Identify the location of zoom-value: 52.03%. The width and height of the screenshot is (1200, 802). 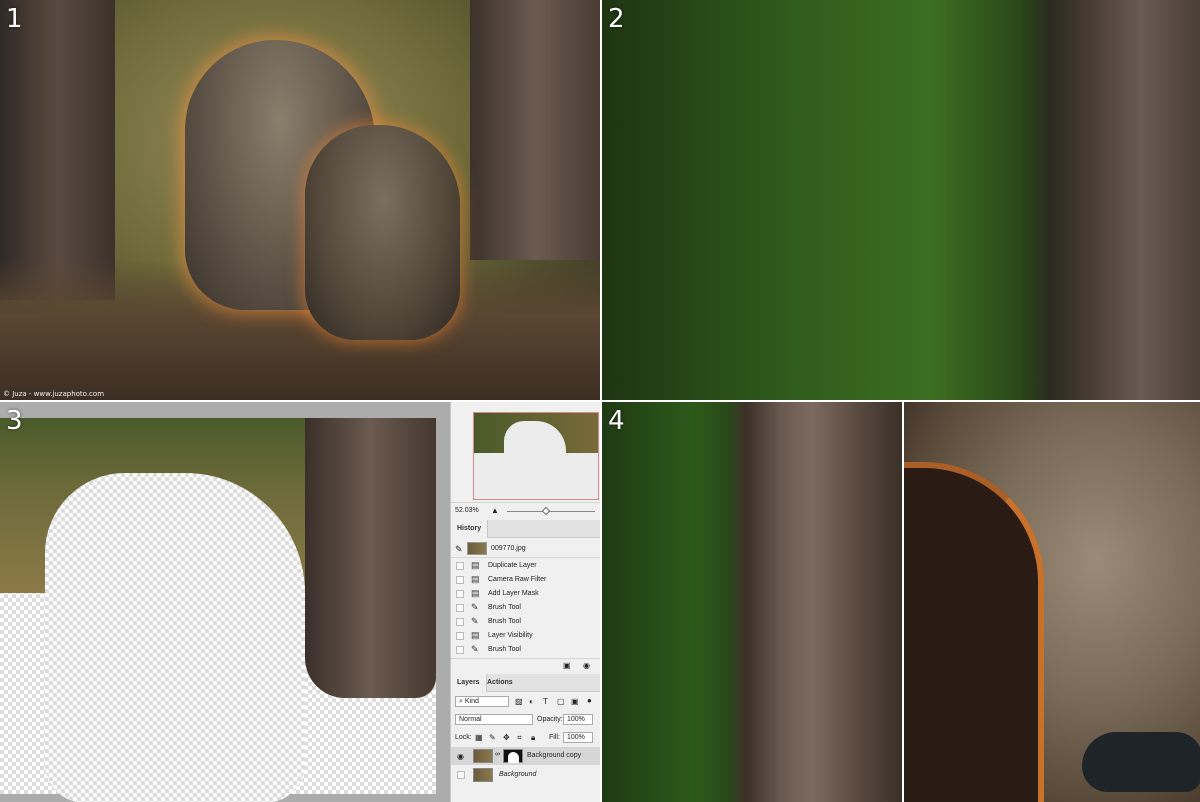
(467, 510).